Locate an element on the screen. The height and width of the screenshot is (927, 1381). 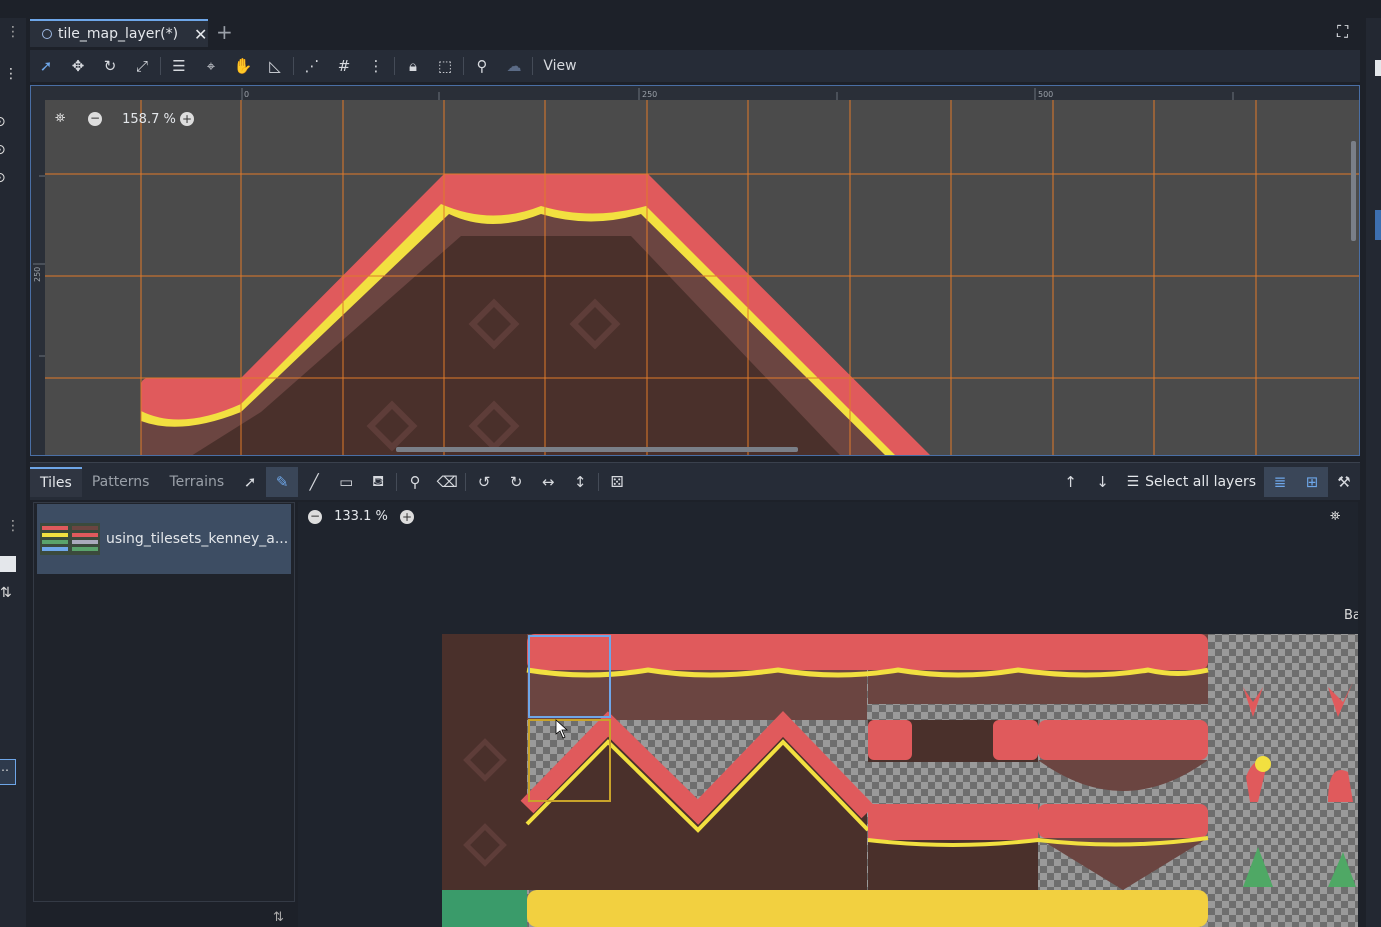
tab-tiles: Tiles is located at coordinates (56, 481).